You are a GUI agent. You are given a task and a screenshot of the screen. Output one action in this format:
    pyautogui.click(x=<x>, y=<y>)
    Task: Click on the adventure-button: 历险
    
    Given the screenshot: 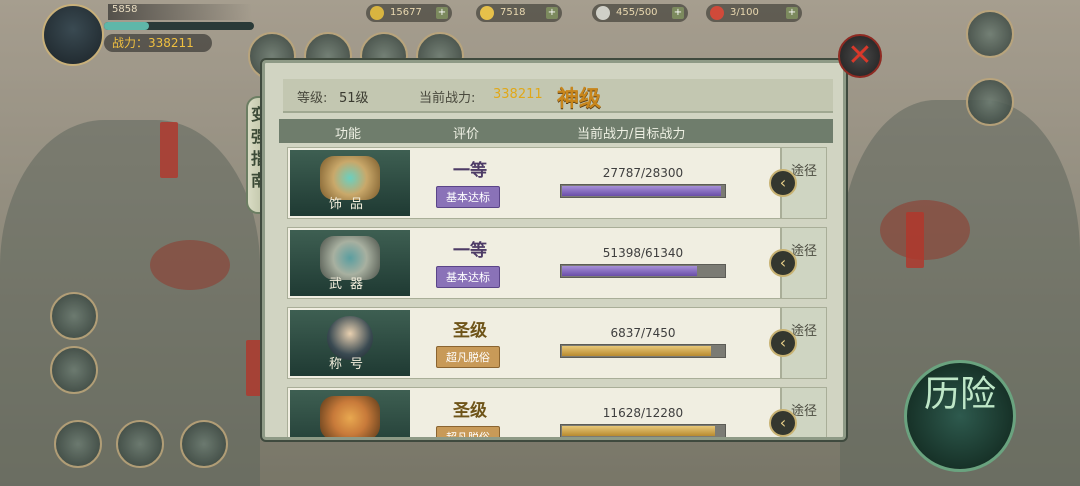 What is the action you would take?
    pyautogui.click(x=960, y=416)
    